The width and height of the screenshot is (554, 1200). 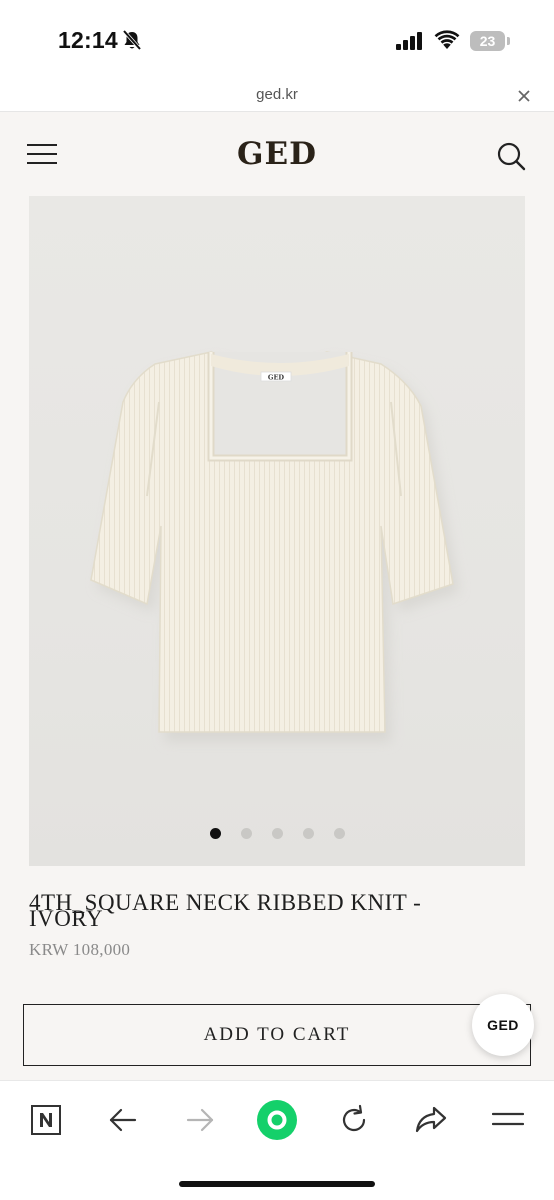 I want to click on home-indicator, so click(x=277, y=1184).